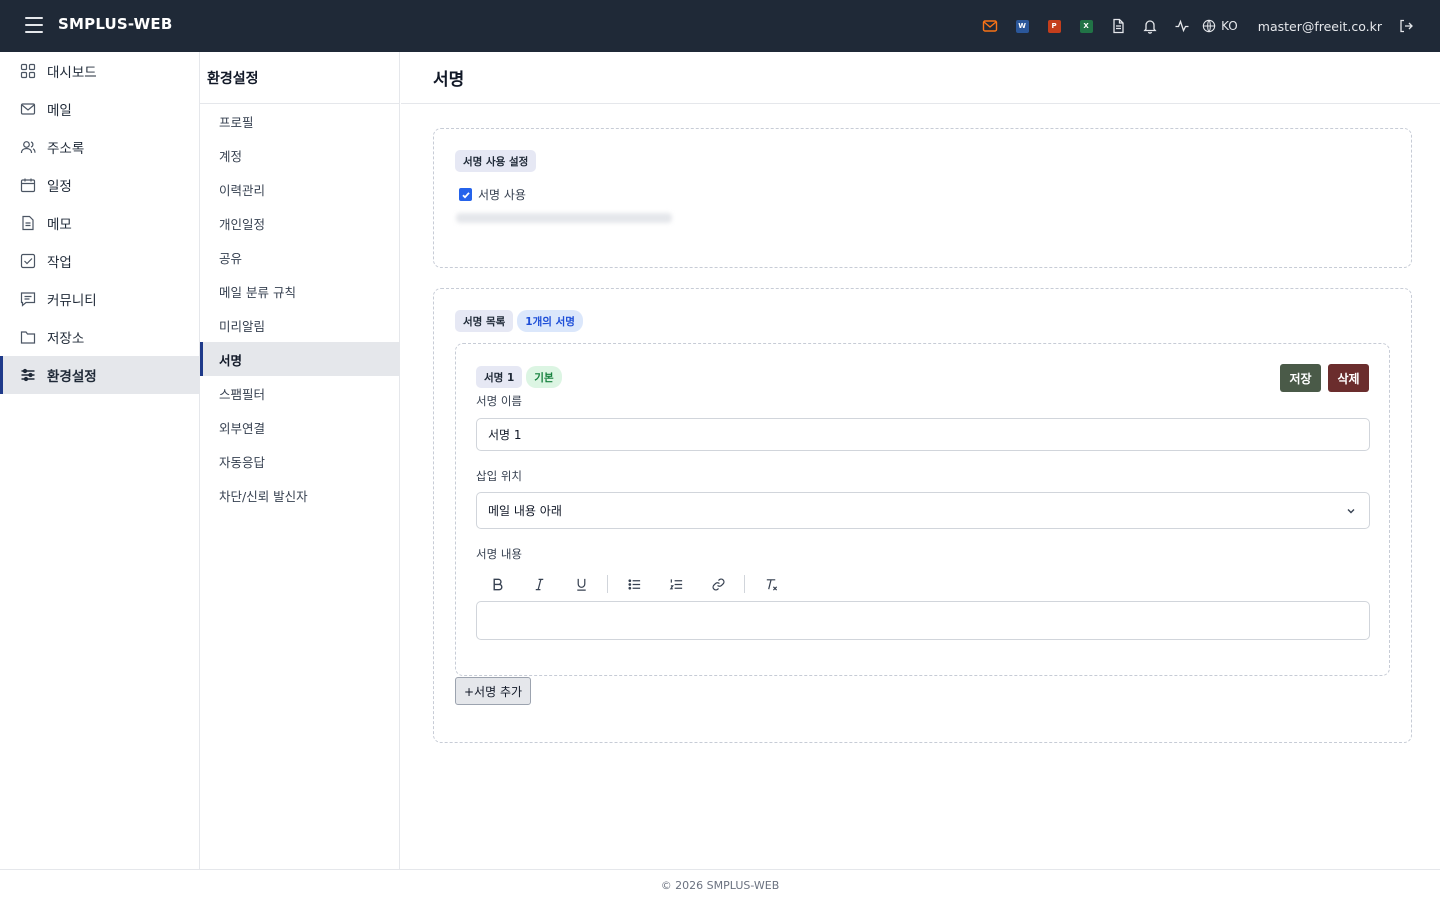 This screenshot has width=1440, height=900. Describe the element at coordinates (550, 321) in the screenshot. I see `signature-count-badge: 1개의 서명` at that location.